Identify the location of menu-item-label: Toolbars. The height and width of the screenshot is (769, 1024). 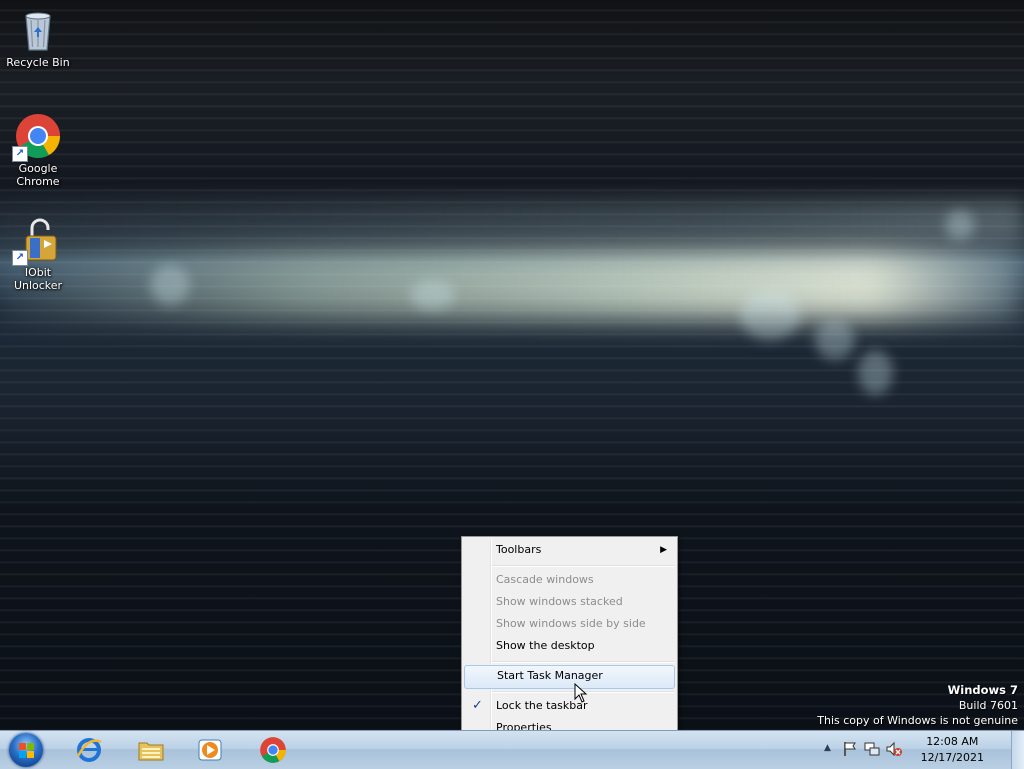
(519, 549).